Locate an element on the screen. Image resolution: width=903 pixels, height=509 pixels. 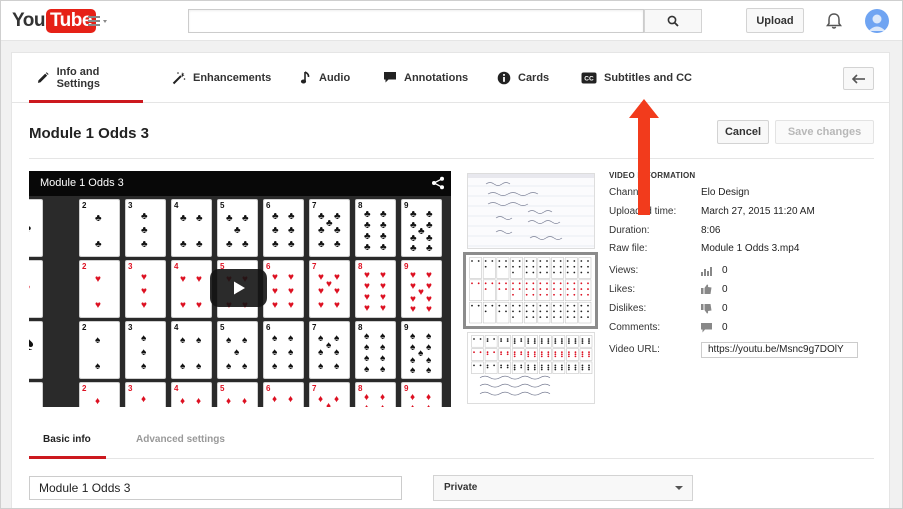
tab-info-and-settings: Info and Settings is located at coordinates (86, 78).